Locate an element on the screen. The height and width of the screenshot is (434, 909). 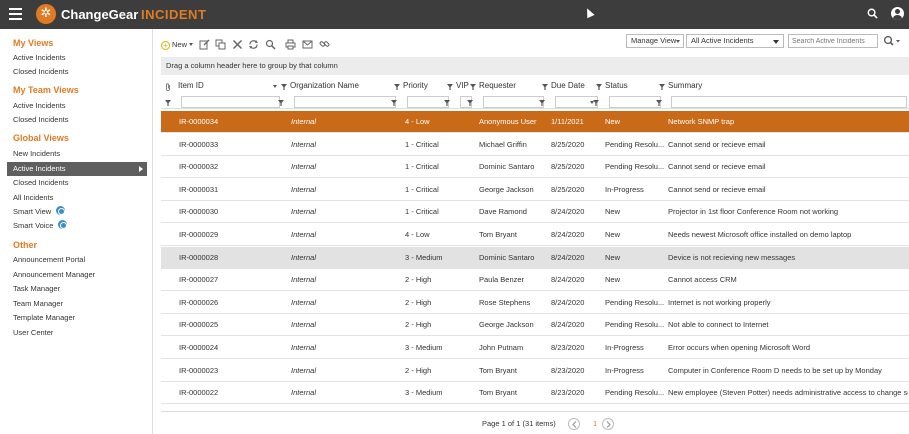
page-number-current: 1 is located at coordinates (595, 423).